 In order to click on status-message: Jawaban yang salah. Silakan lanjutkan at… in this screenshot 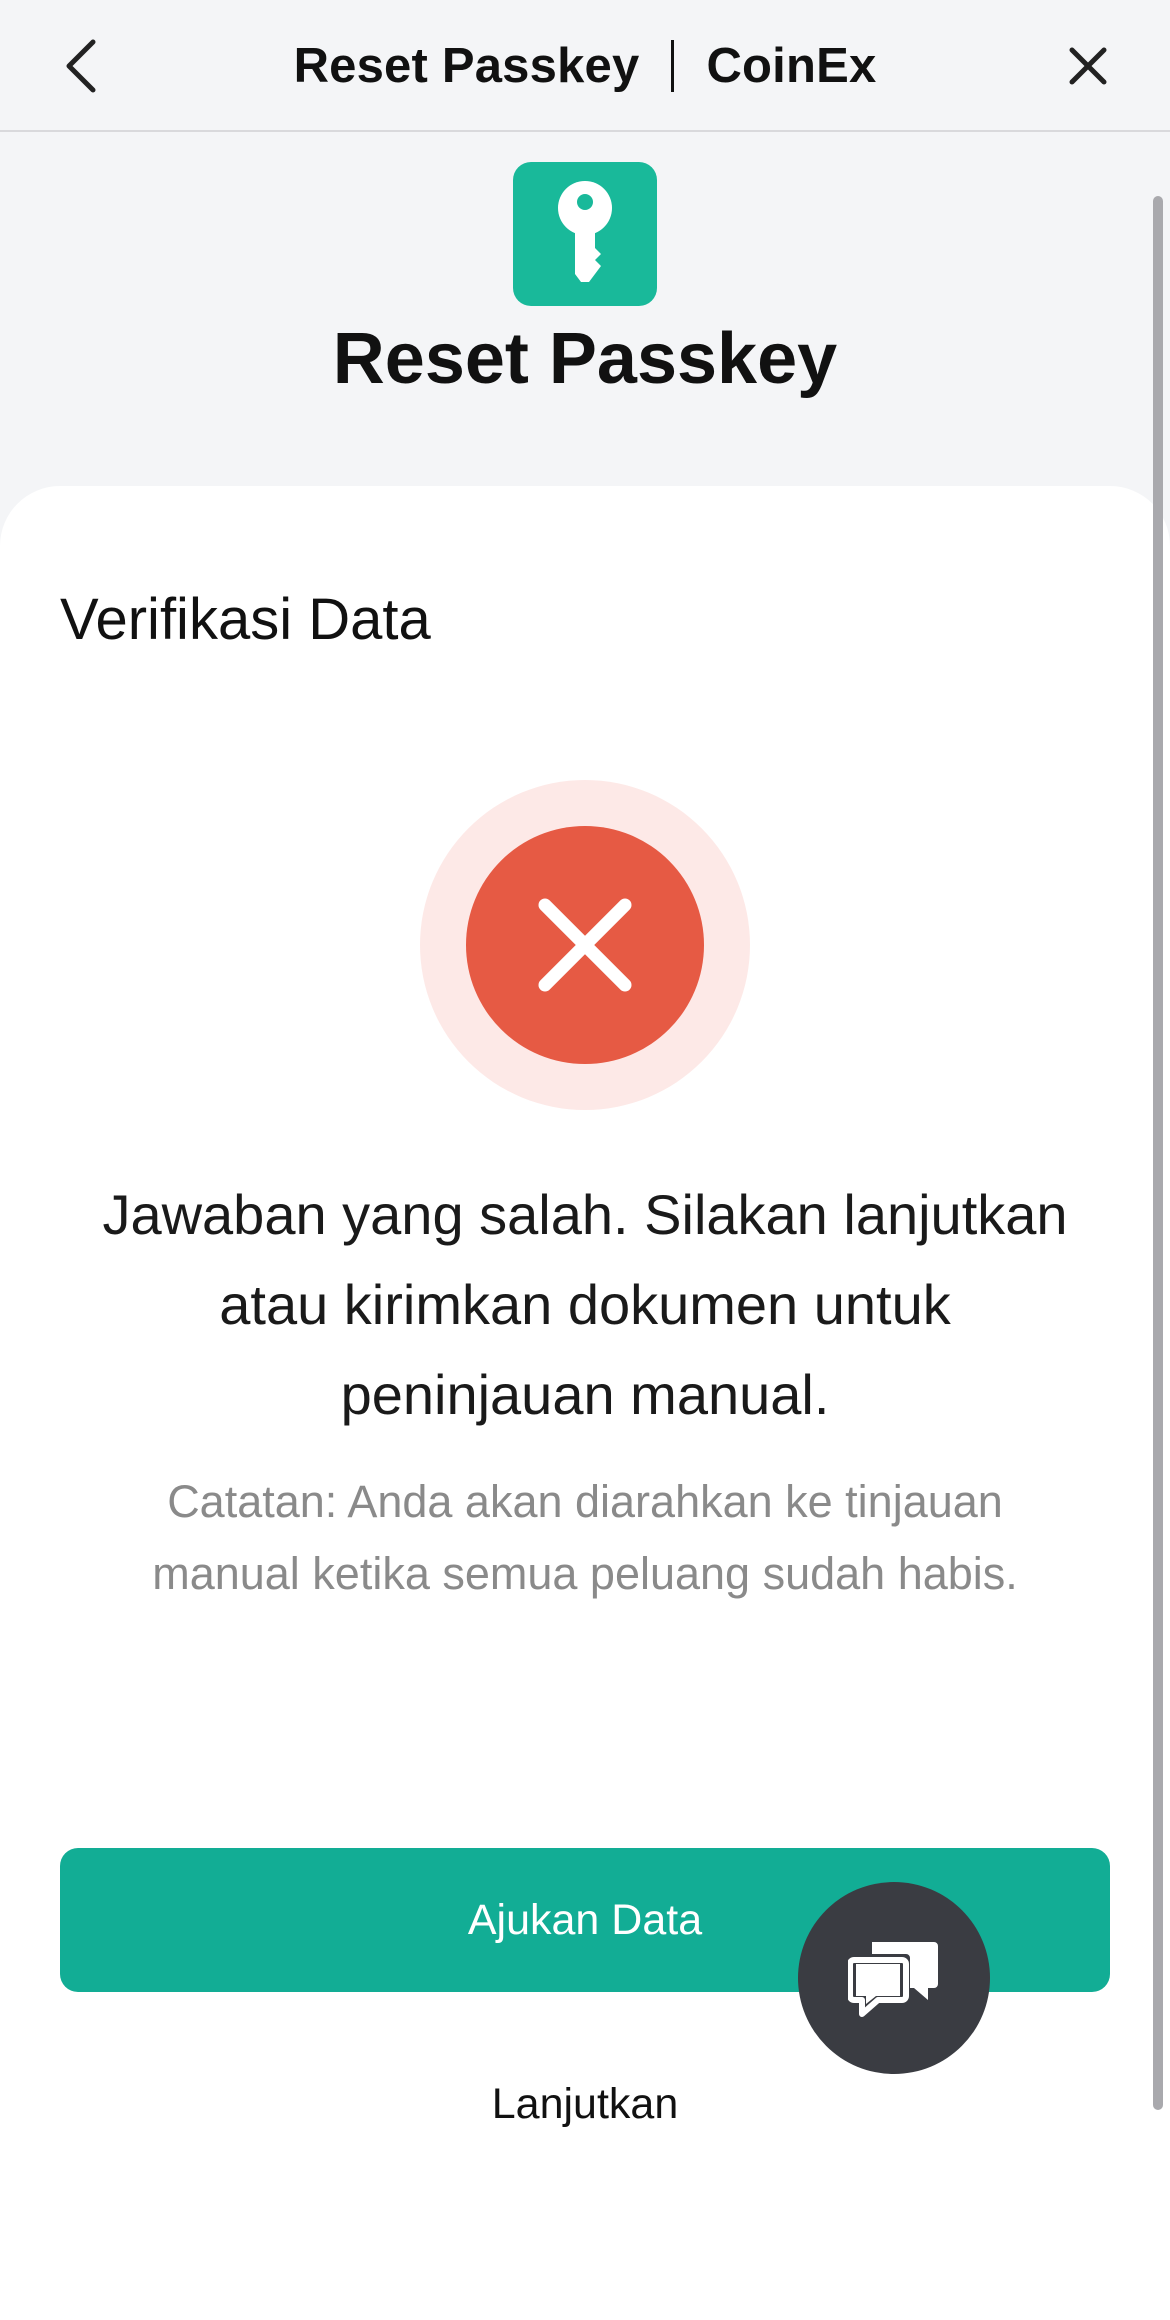, I will do `click(585, 1304)`.